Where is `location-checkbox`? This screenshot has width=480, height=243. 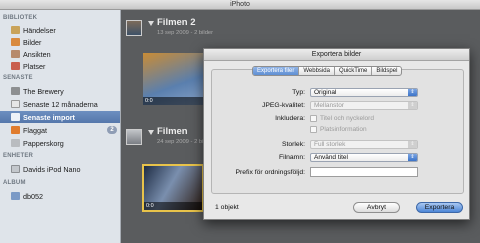
location-checkbox is located at coordinates (313, 129).